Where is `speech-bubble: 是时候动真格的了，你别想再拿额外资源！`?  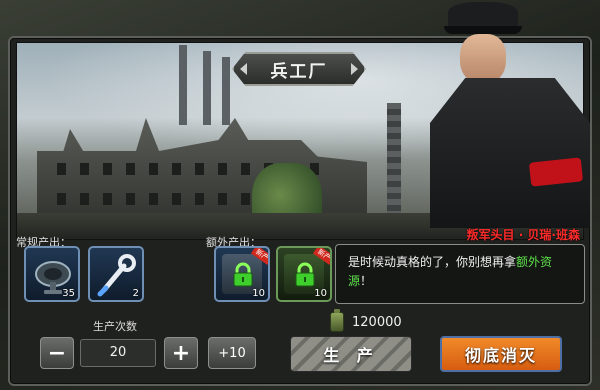
speech-bubble: 是时候动真格的了，你别想再拿额外资源！ is located at coordinates (460, 274).